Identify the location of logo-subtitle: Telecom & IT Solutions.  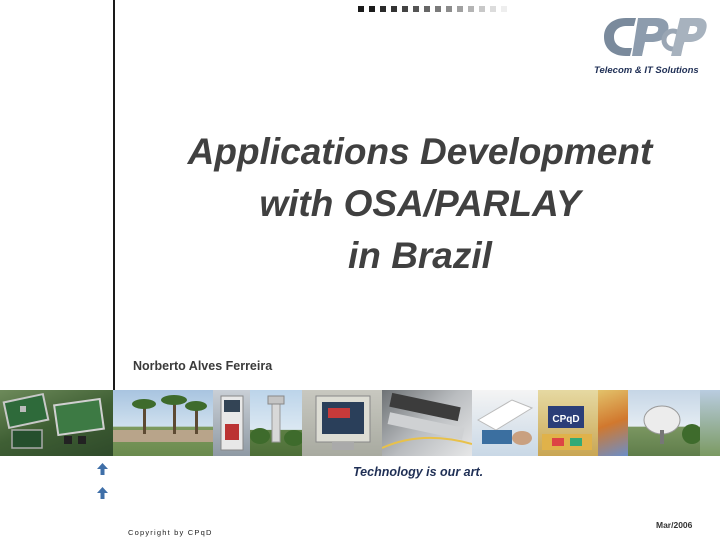
(646, 70).